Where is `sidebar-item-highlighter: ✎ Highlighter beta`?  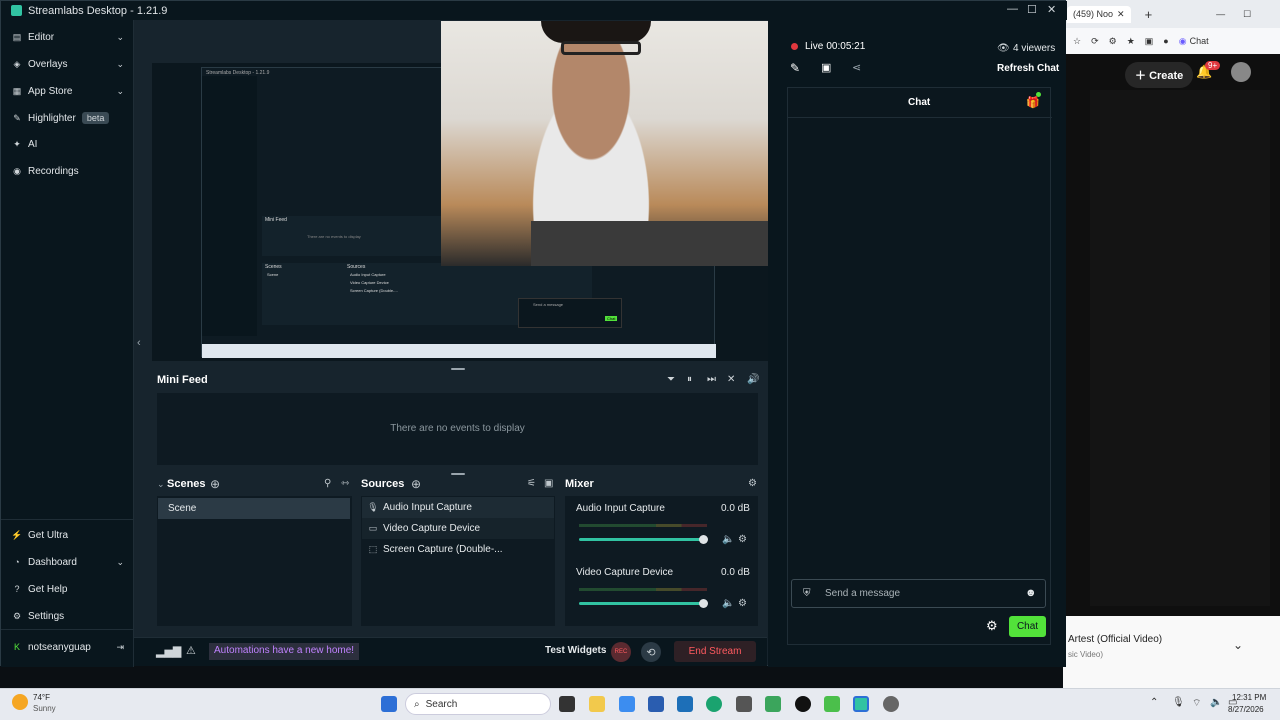 sidebar-item-highlighter: ✎ Highlighter beta is located at coordinates (67, 118).